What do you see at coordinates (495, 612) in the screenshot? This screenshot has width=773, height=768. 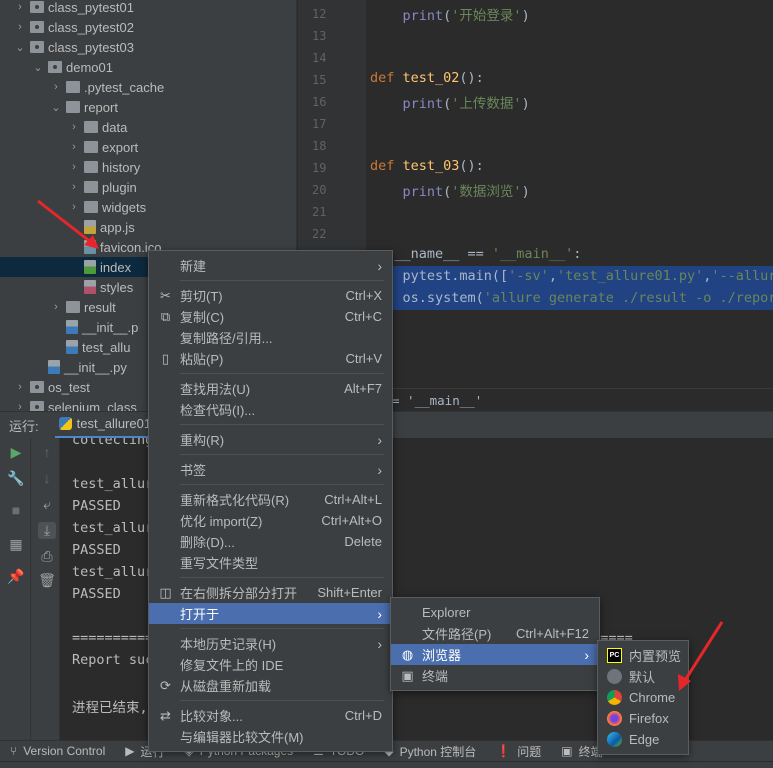 I see `menu-item: Explorer` at bounding box center [495, 612].